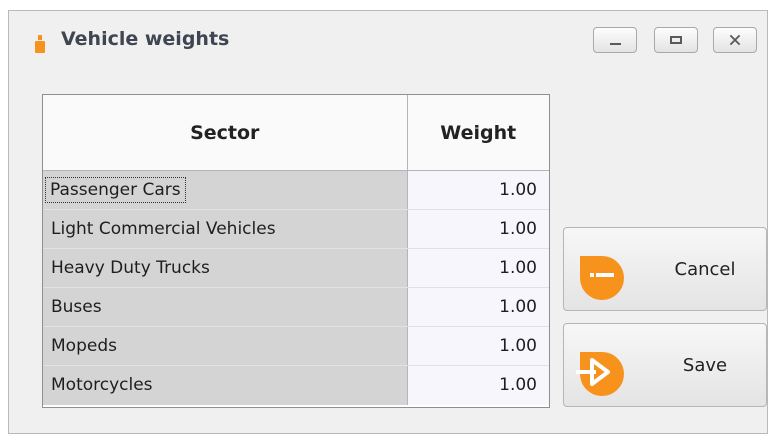  I want to click on table-row: Motorcycles 1.00, so click(296, 385).